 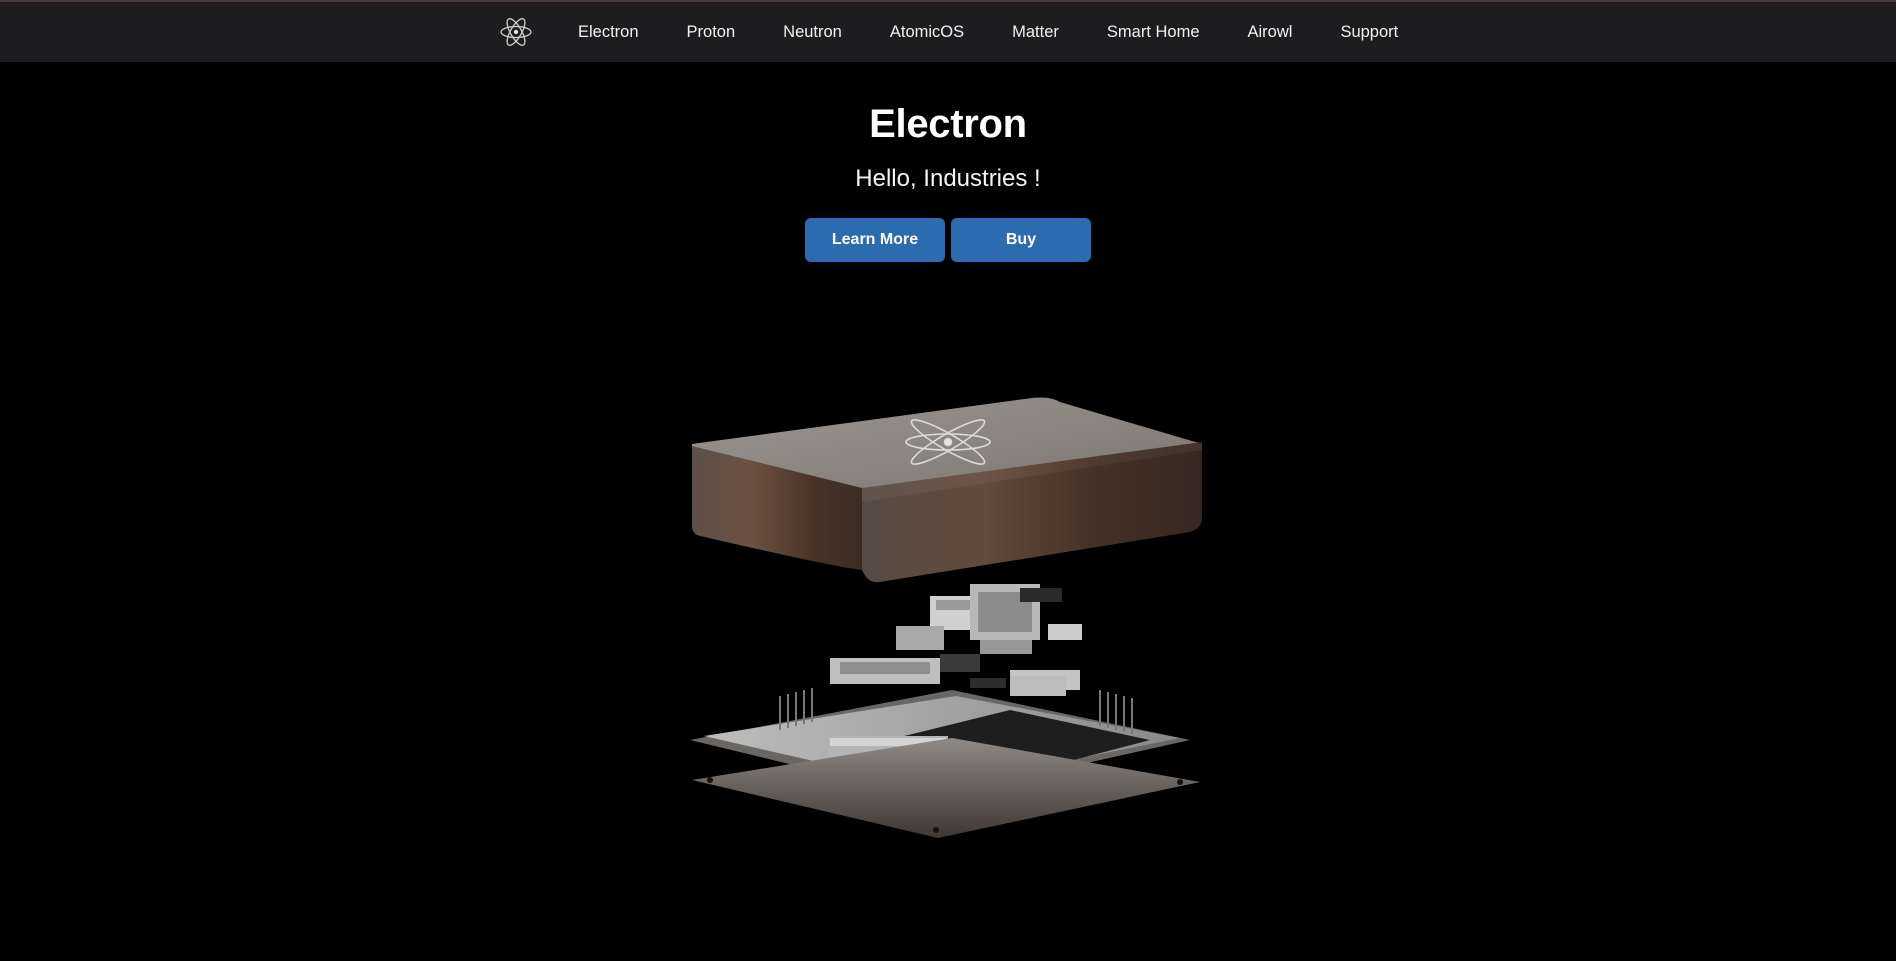 I want to click on learn-more-button: Learn More, so click(x=875, y=240).